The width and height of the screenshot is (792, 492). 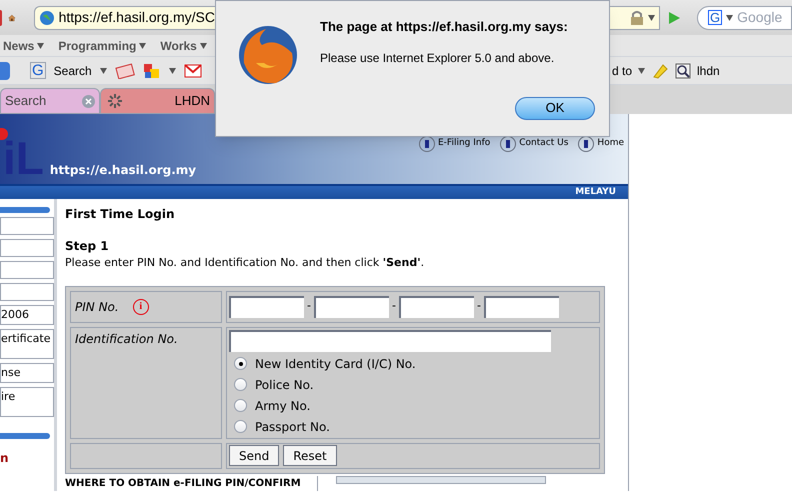 What do you see at coordinates (102, 45) in the screenshot?
I see `bookmark-menu: Programming` at bounding box center [102, 45].